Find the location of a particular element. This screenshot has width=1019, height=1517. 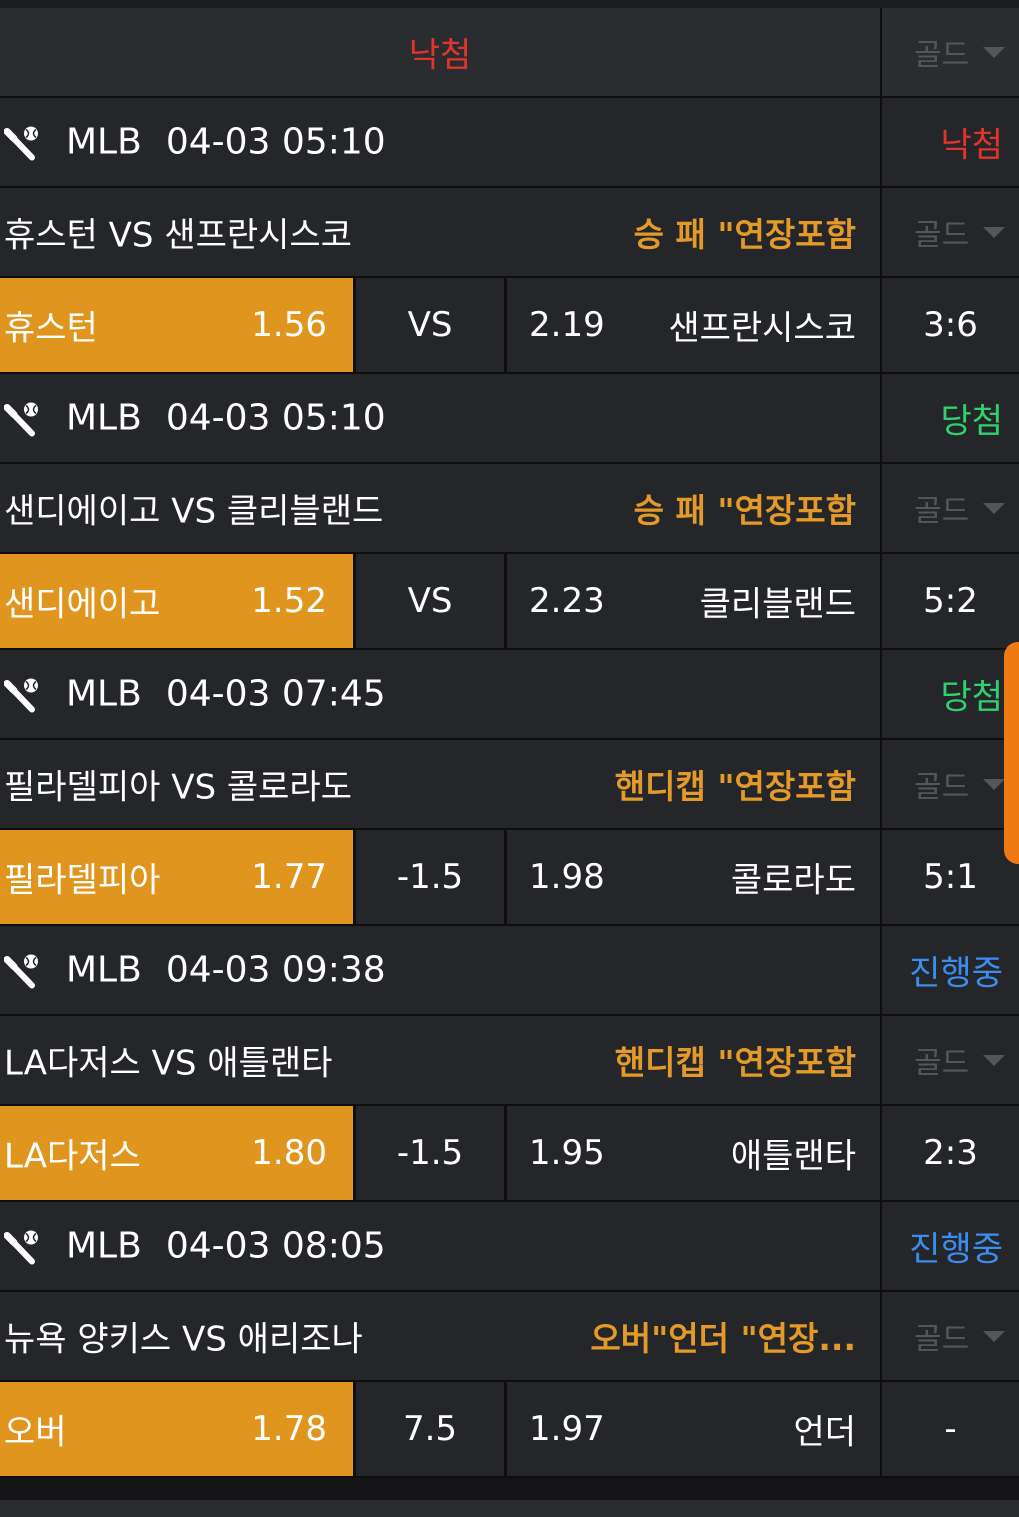

match-header-row: MLB 04-03 07:45 당첨 is located at coordinates (509, 695).